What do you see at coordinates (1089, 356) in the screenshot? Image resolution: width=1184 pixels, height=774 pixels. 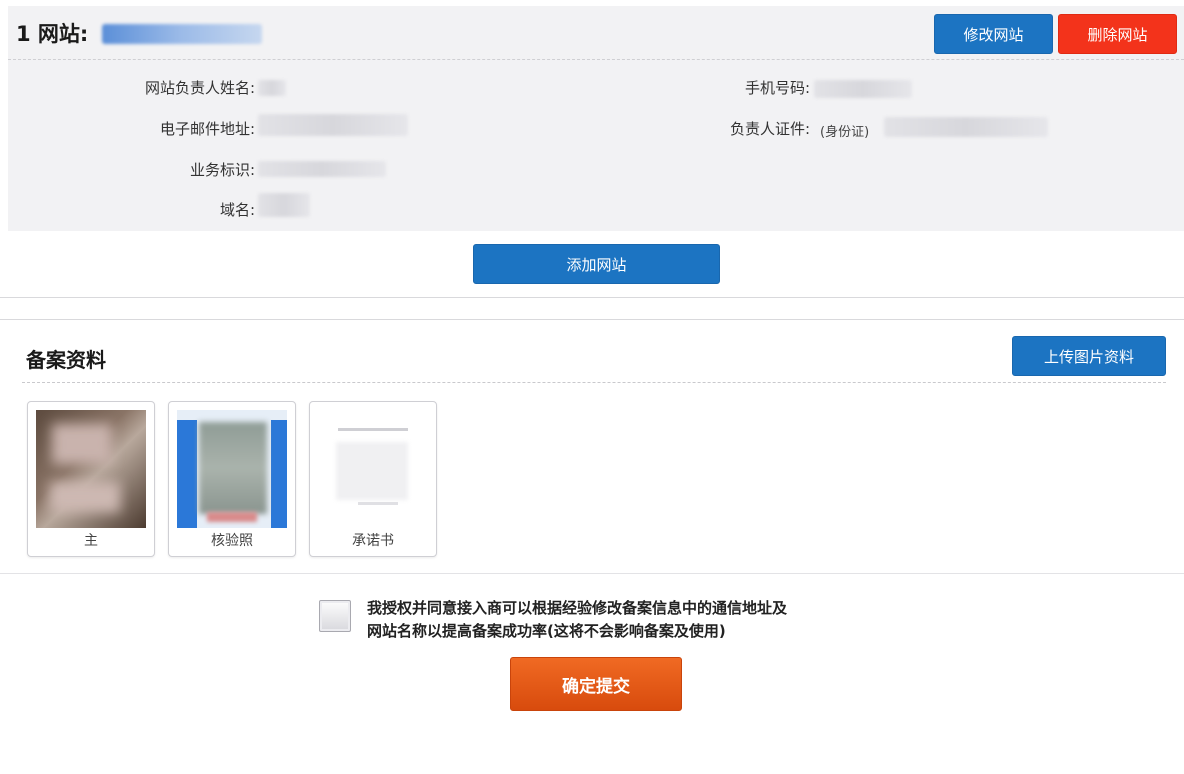 I see `upload-images-button: 上传图片资料` at bounding box center [1089, 356].